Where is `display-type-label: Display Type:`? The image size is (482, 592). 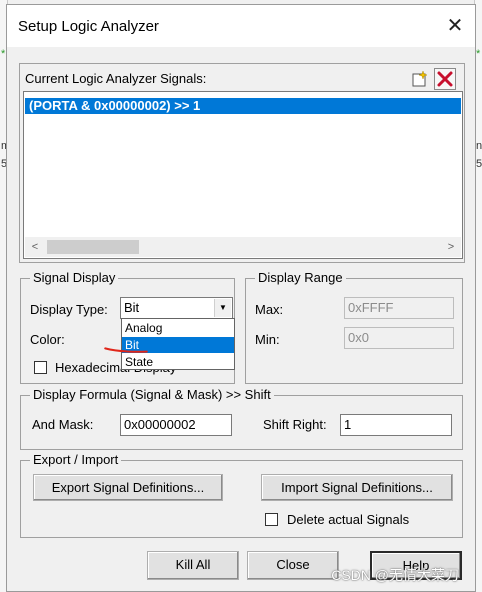 display-type-label: Display Type: is located at coordinates (69, 309).